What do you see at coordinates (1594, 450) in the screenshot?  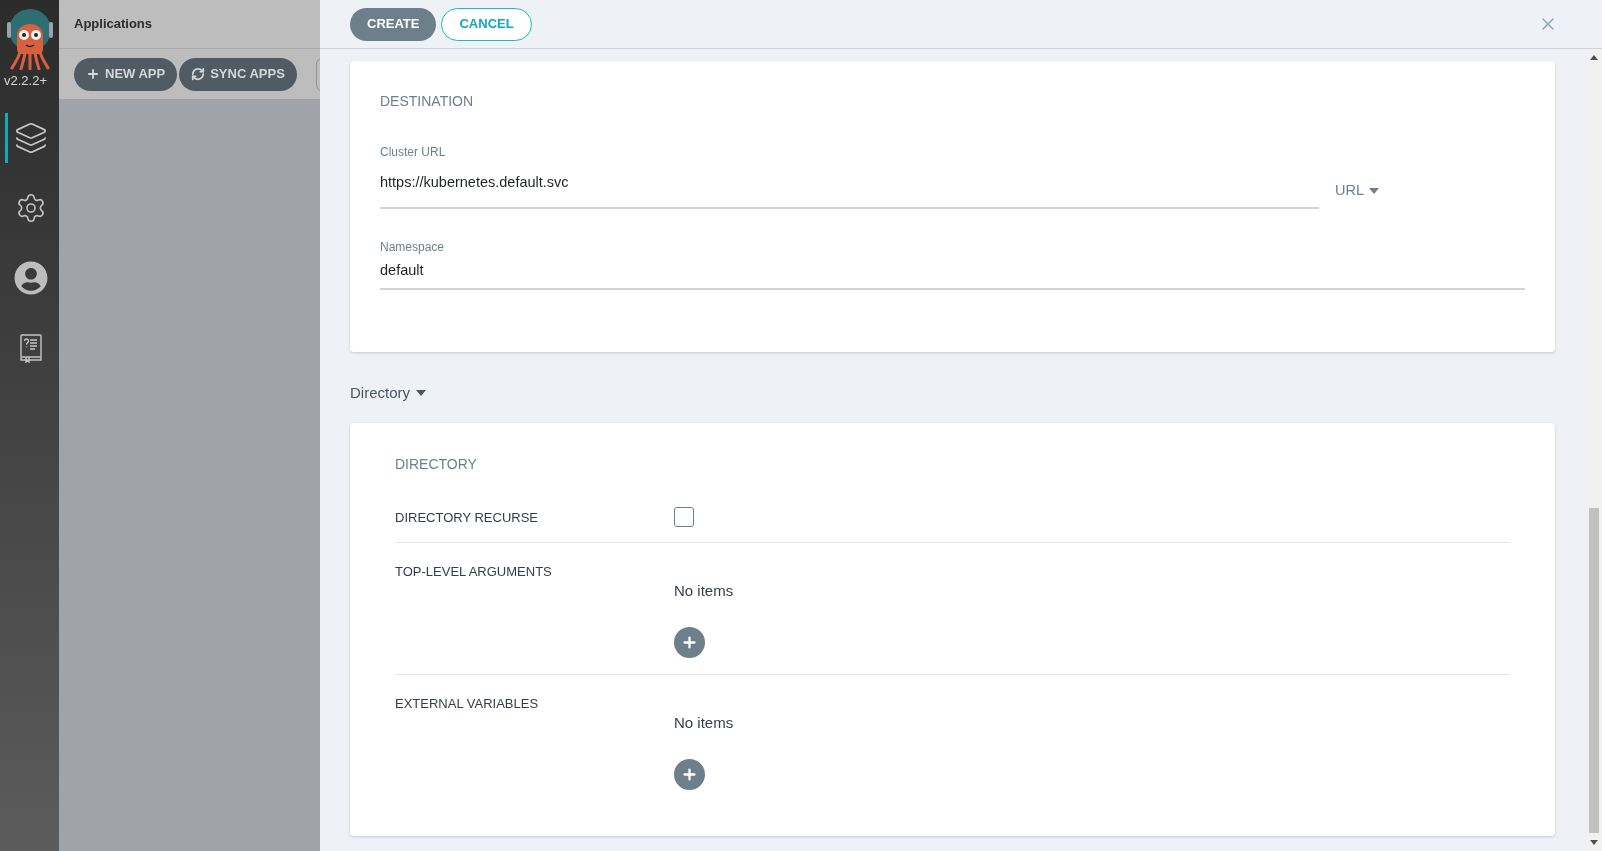 I see `scrollbar` at bounding box center [1594, 450].